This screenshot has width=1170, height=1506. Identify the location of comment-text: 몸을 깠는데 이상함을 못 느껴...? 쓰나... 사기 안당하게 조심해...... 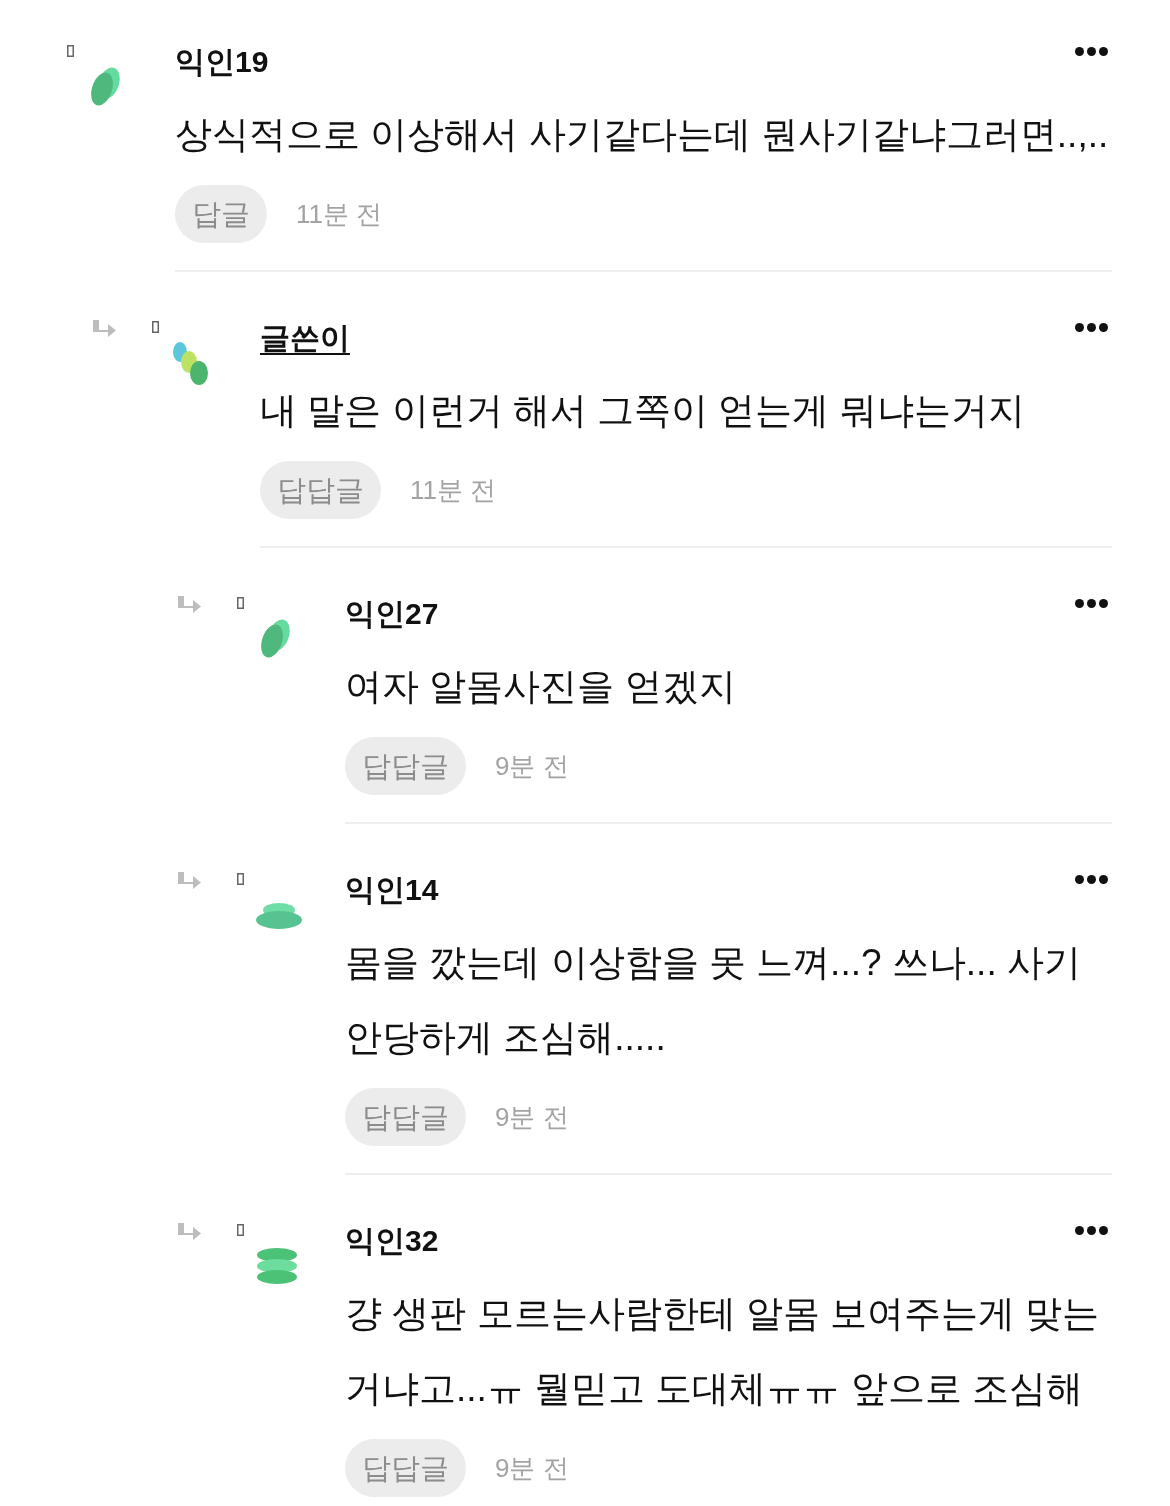
(713, 1000).